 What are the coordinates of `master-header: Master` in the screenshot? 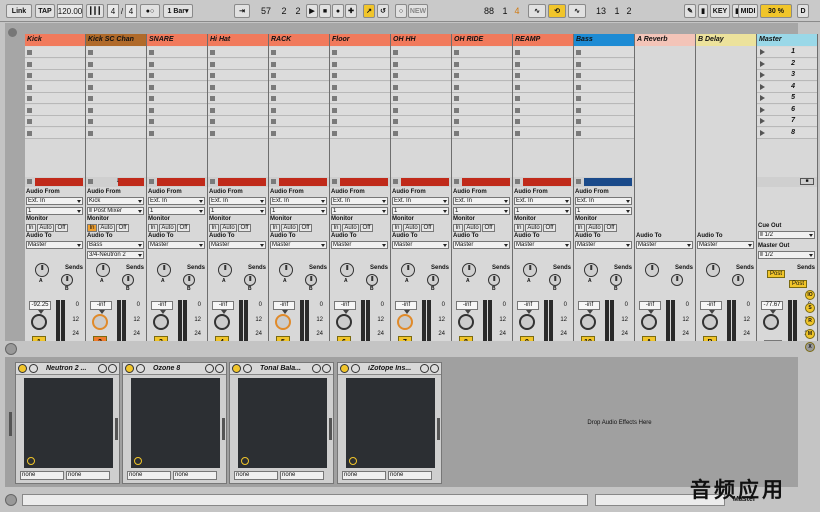 It's located at (787, 40).